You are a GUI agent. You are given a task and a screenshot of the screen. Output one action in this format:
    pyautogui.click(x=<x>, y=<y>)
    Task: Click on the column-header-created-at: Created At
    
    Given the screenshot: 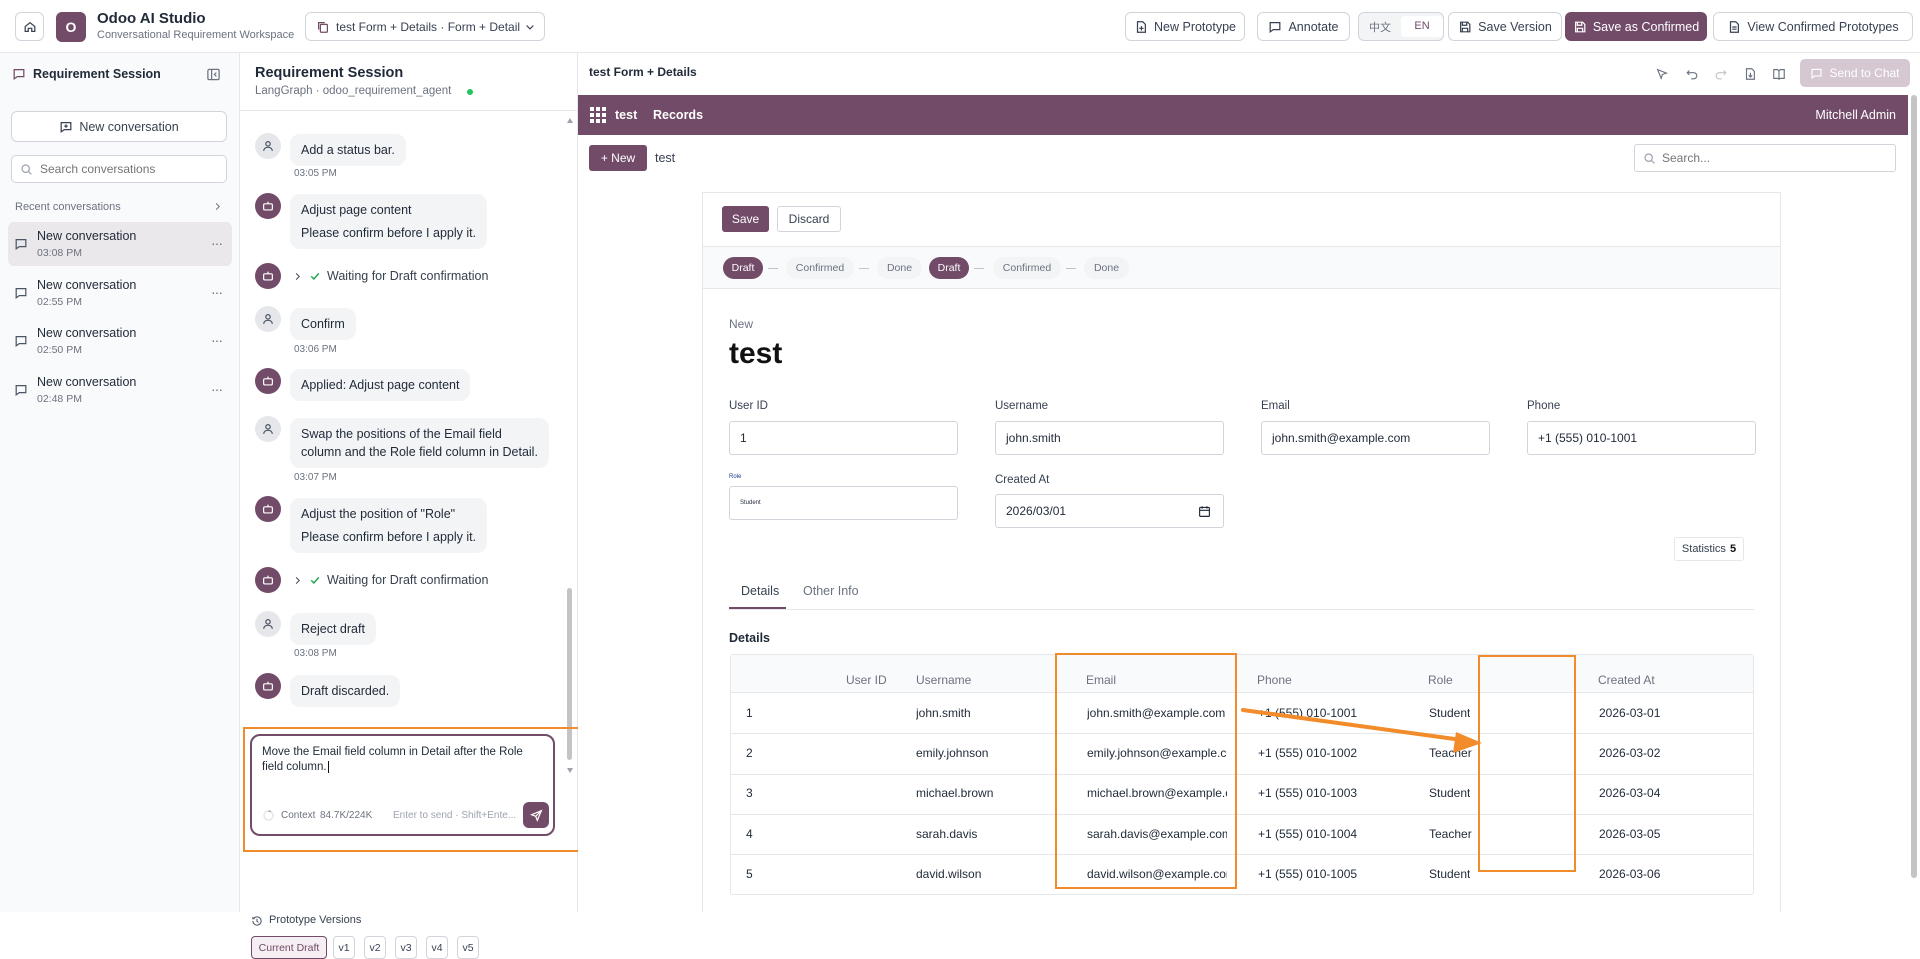 What is the action you would take?
    pyautogui.click(x=1626, y=680)
    